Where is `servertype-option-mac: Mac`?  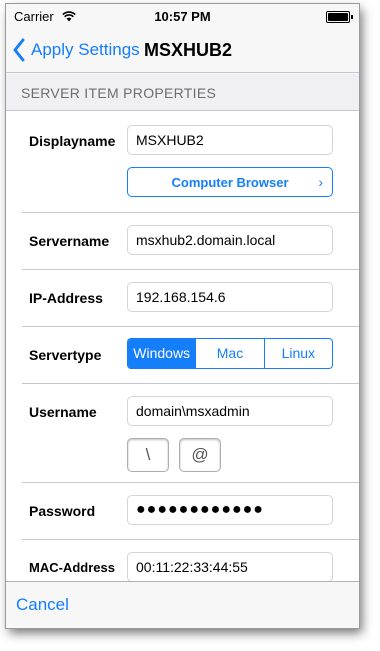
servertype-option-mac: Mac is located at coordinates (229, 353).